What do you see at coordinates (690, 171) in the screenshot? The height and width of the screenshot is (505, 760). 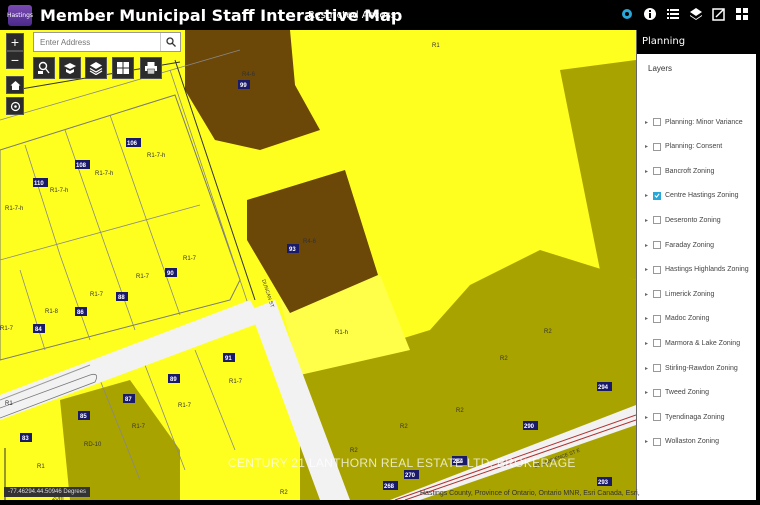 I see `layer-label: Bancroft Zoning` at bounding box center [690, 171].